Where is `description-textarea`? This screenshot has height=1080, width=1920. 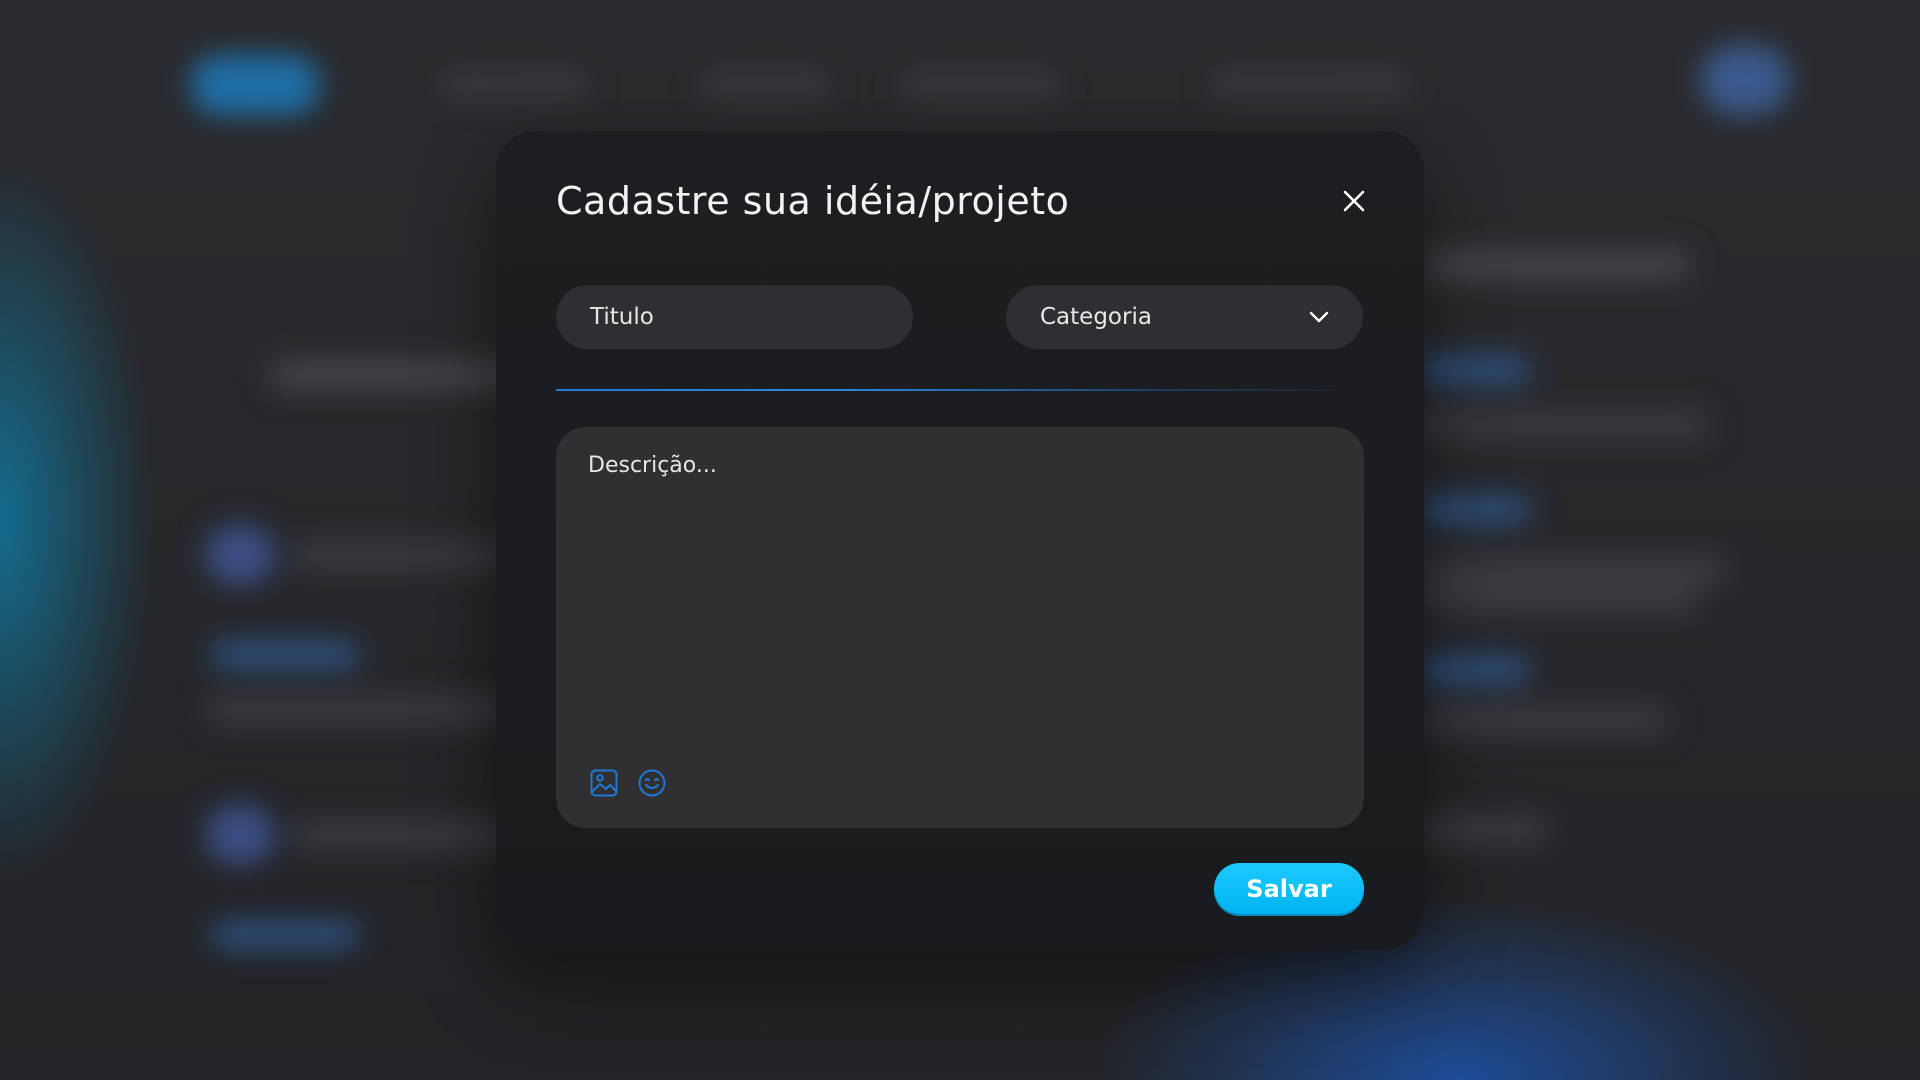
description-textarea is located at coordinates (958, 583).